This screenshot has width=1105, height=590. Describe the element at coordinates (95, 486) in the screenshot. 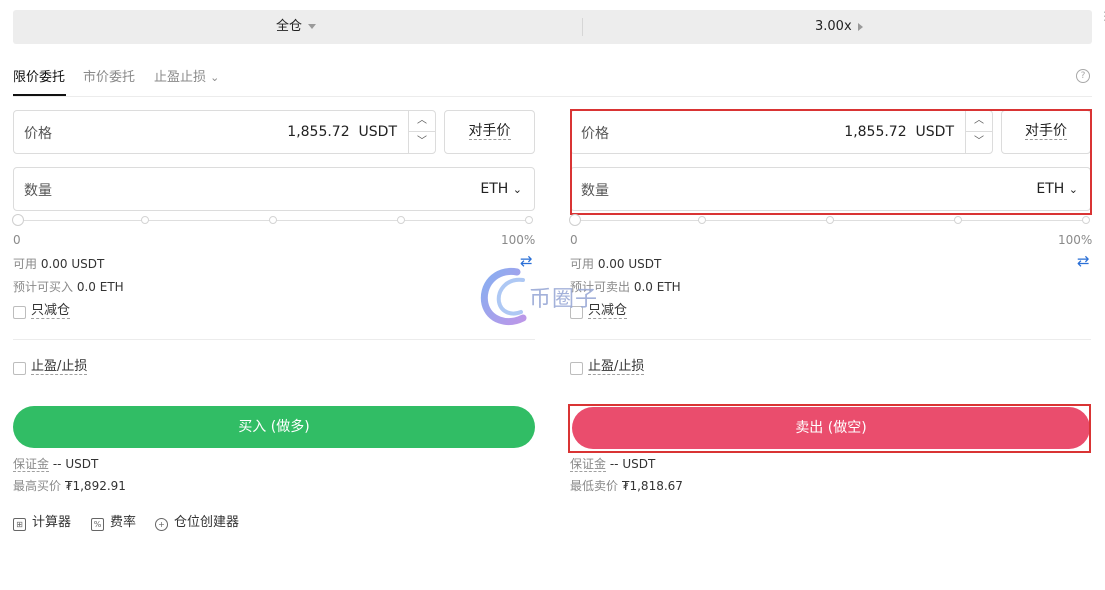

I see `buy-max-price-value: ₮1,892.91` at that location.